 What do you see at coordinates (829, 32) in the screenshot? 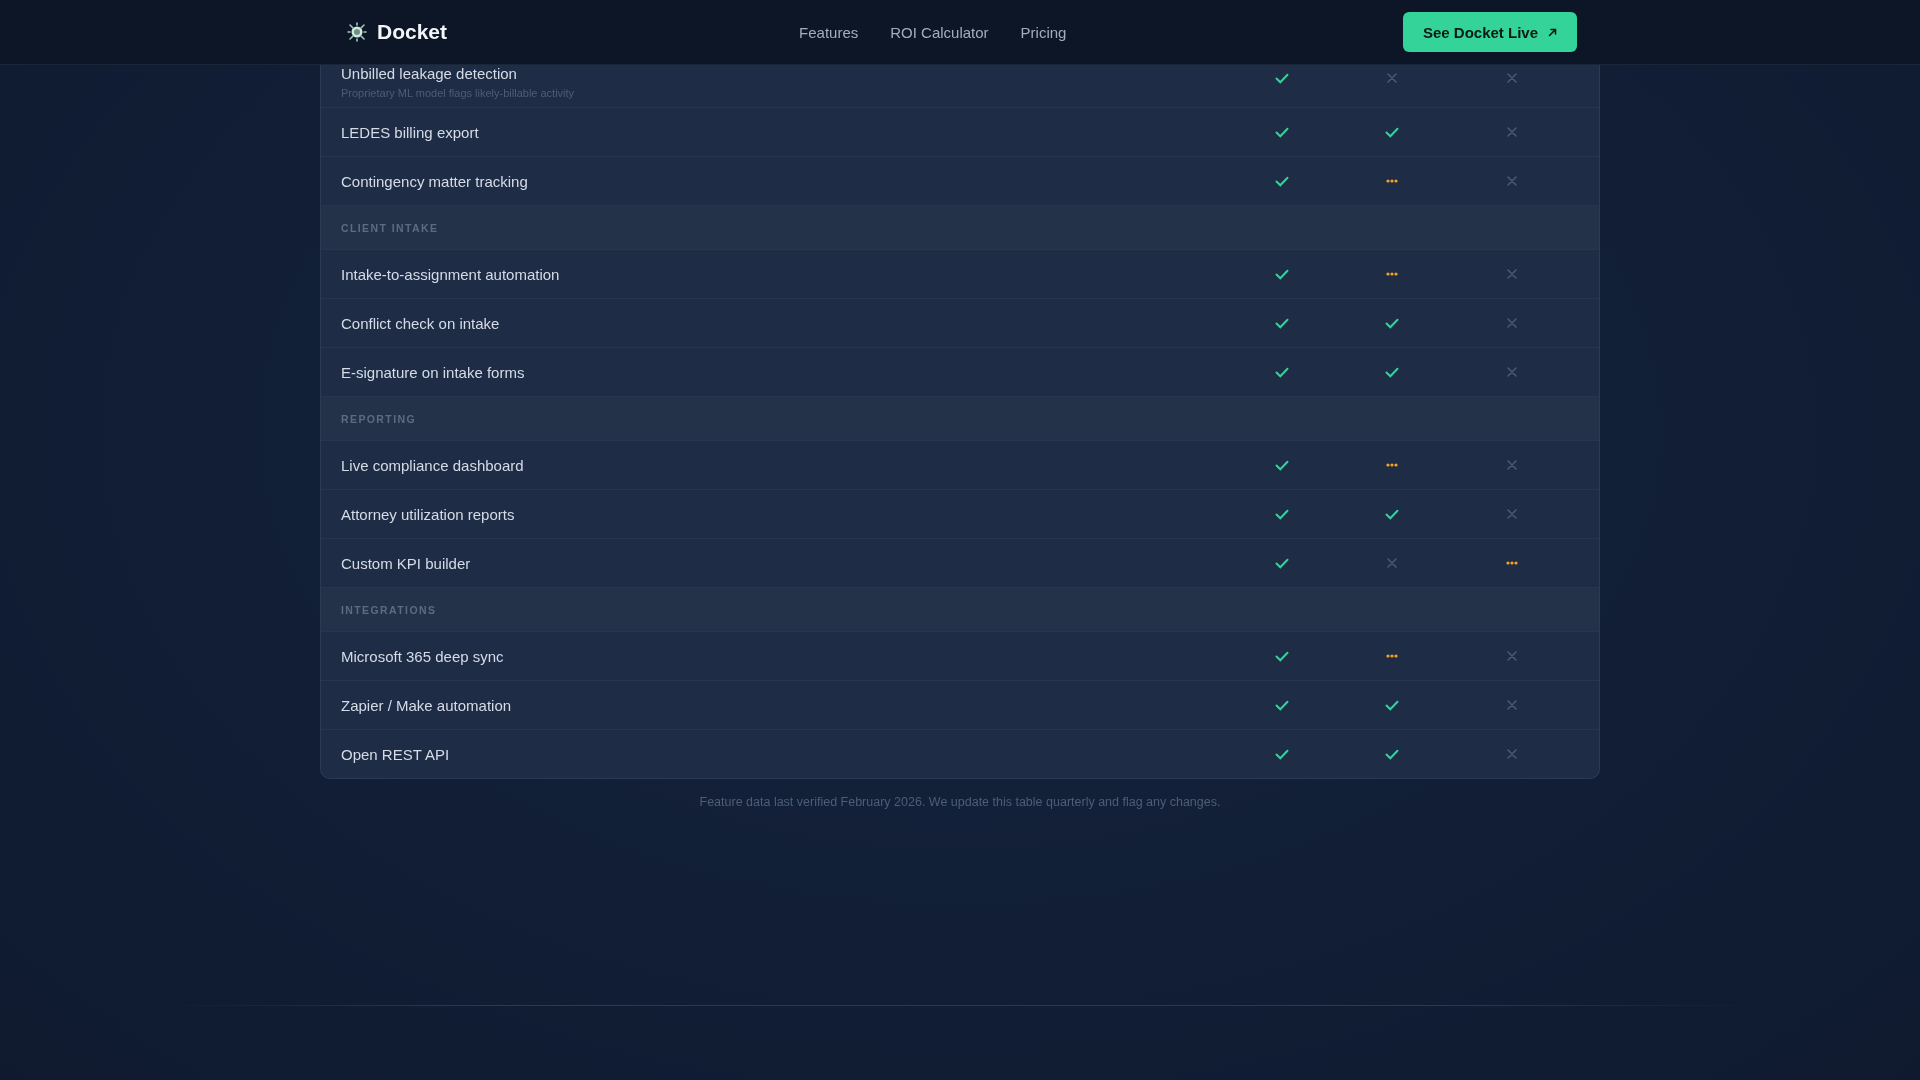
I see `nav-link: Features` at bounding box center [829, 32].